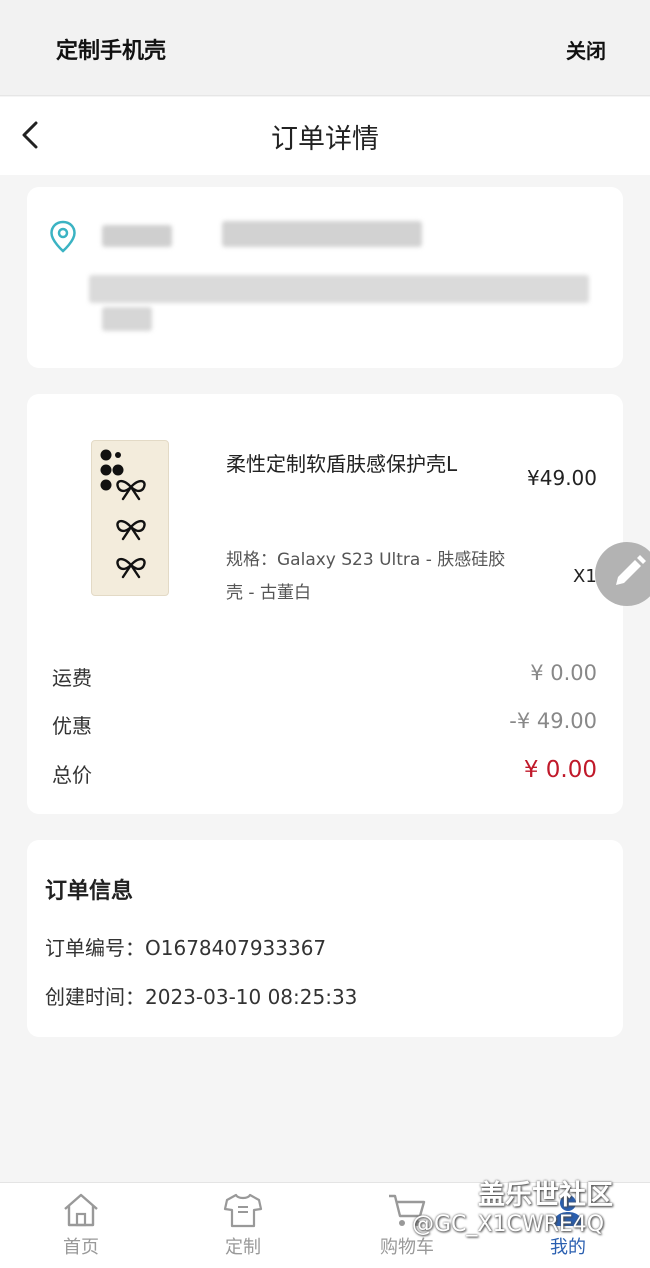 The image size is (650, 1268). Describe the element at coordinates (81, 1247) in the screenshot. I see `tab-home-label: 首页` at that location.